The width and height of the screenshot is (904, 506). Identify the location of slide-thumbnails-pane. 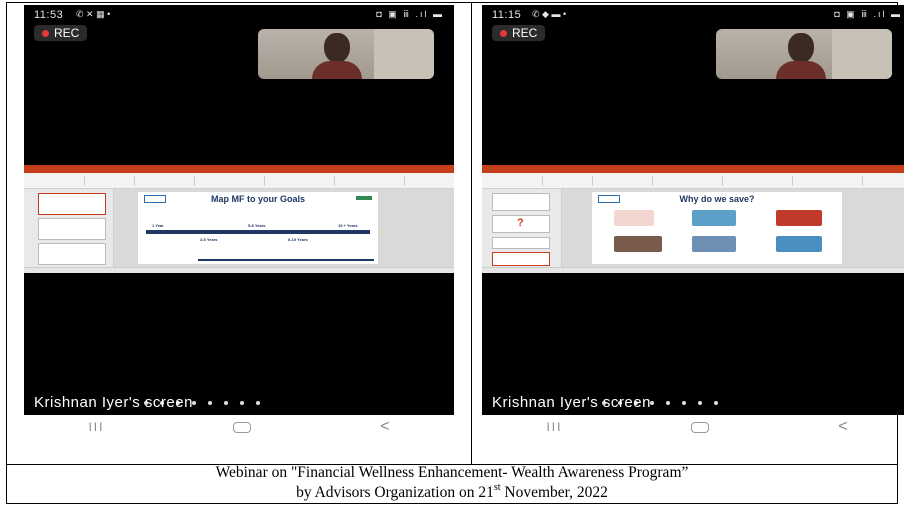
(69, 228).